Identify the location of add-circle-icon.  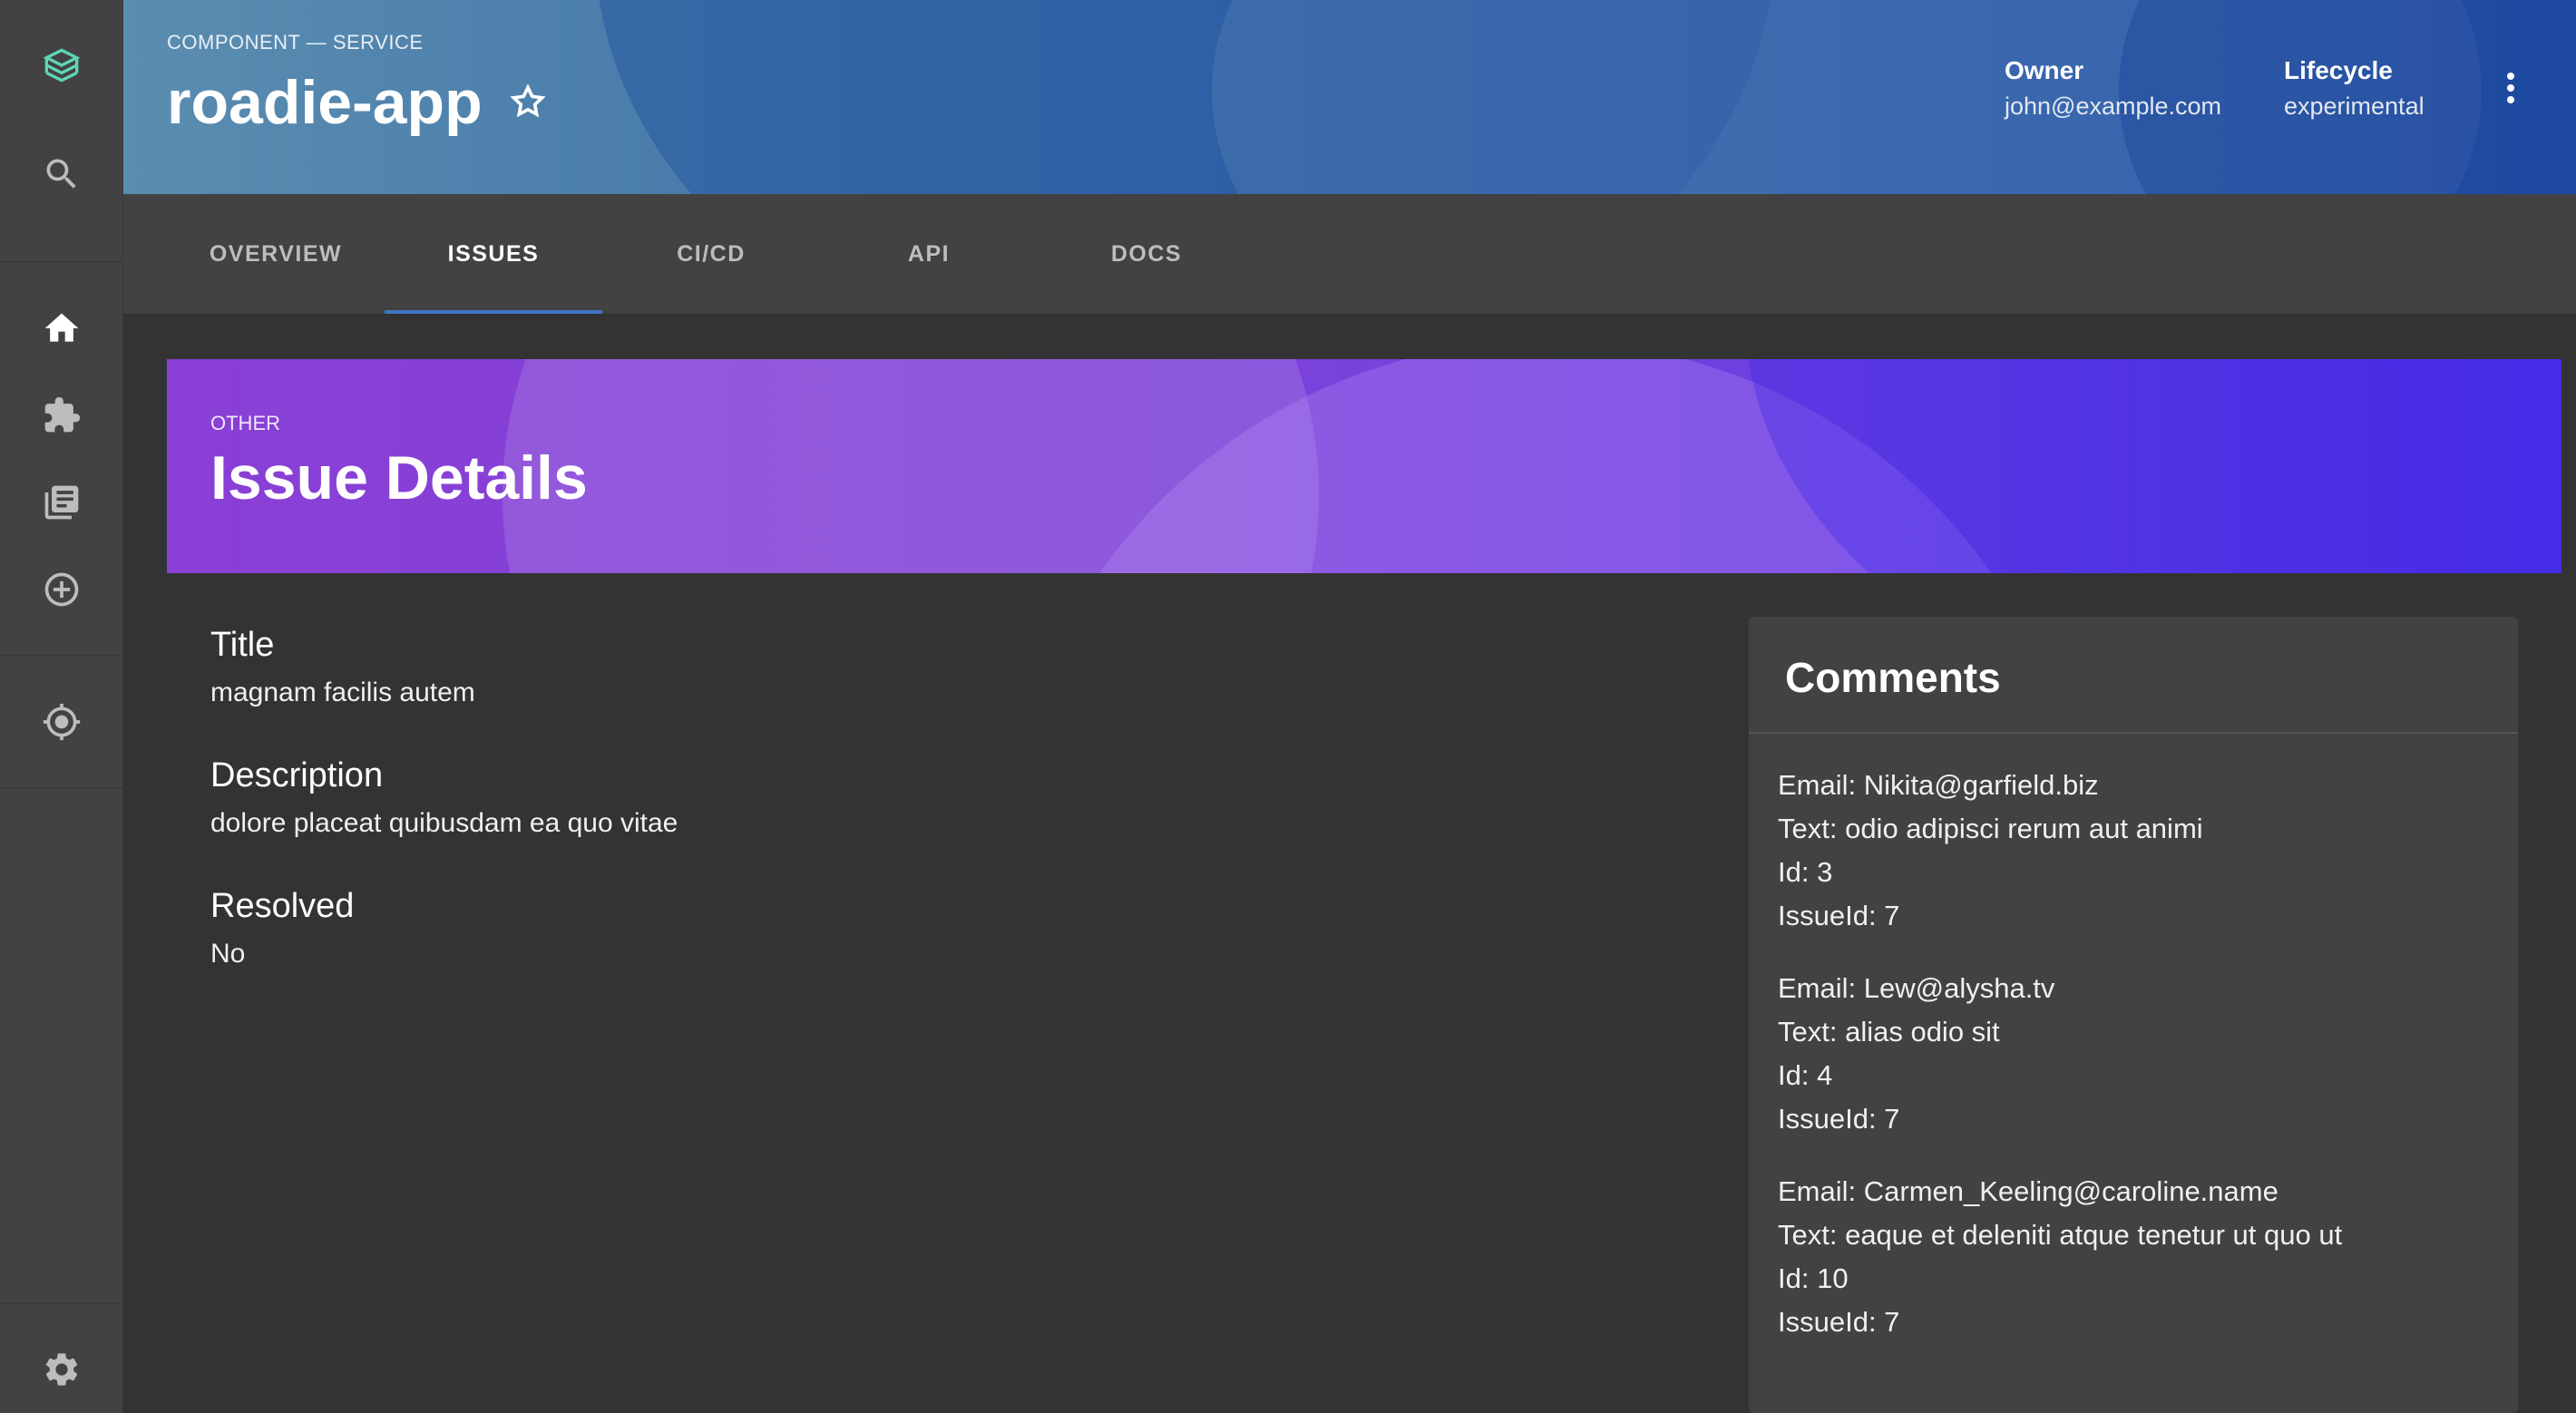
(61, 589).